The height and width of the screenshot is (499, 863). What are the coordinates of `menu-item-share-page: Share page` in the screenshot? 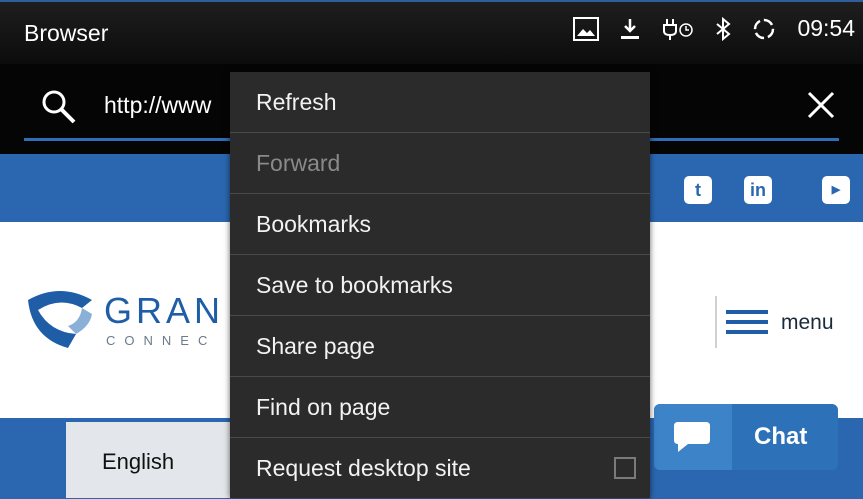 It's located at (440, 346).